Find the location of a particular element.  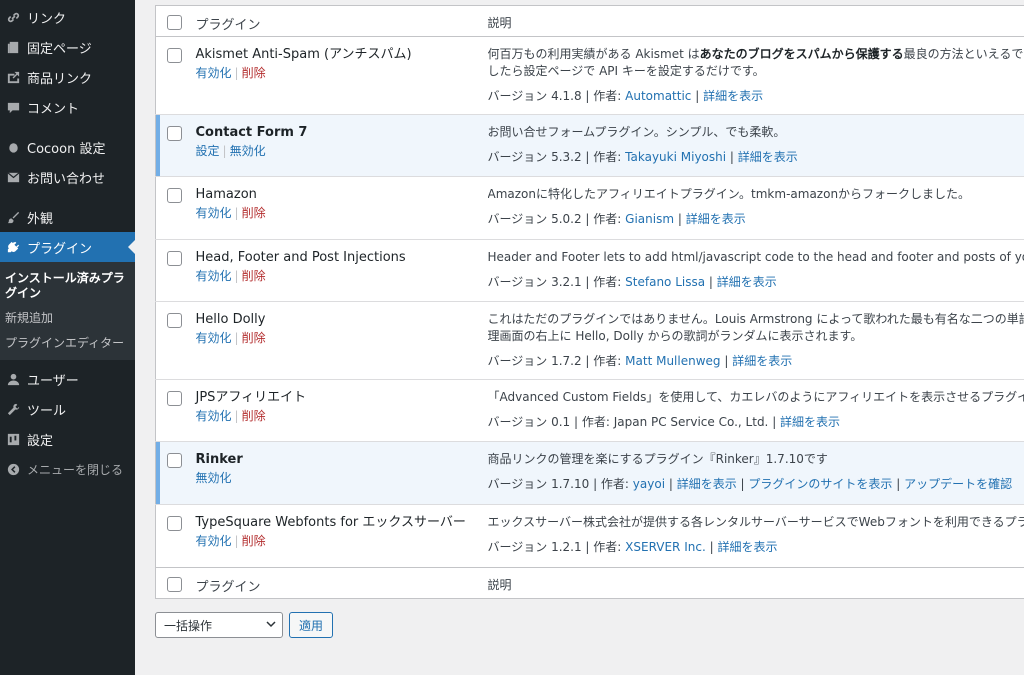

plugin-version: バージョン 0.1 is located at coordinates (529, 422).